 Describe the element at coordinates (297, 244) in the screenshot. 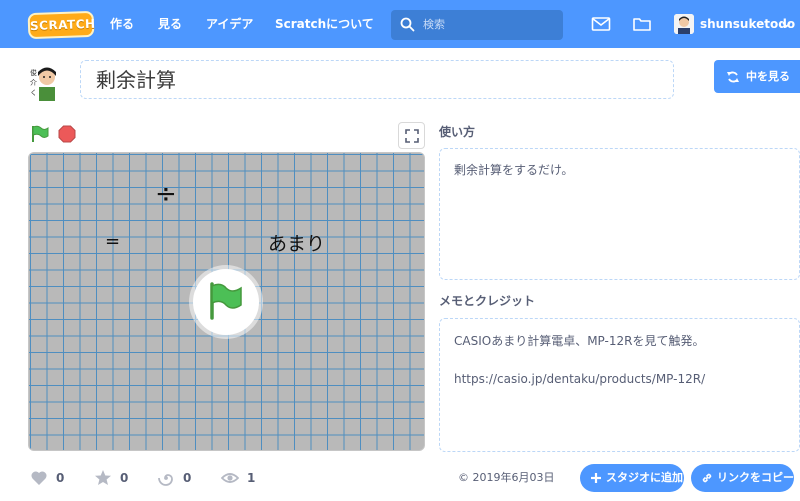

I see `stage-remainder-label: あまり` at that location.